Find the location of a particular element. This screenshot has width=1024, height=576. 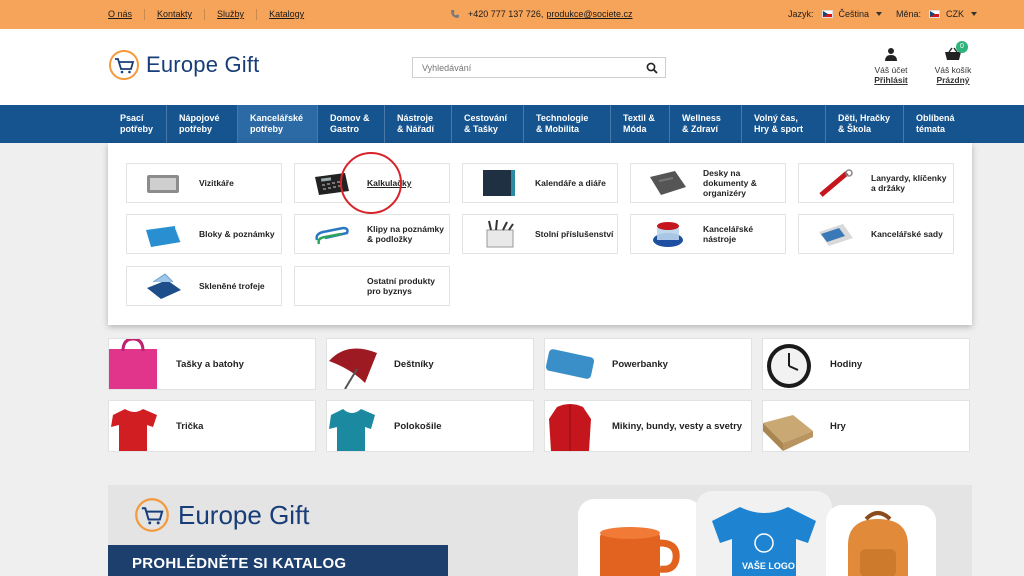

subcategory-calculators: Kalkulačky is located at coordinates (372, 183).